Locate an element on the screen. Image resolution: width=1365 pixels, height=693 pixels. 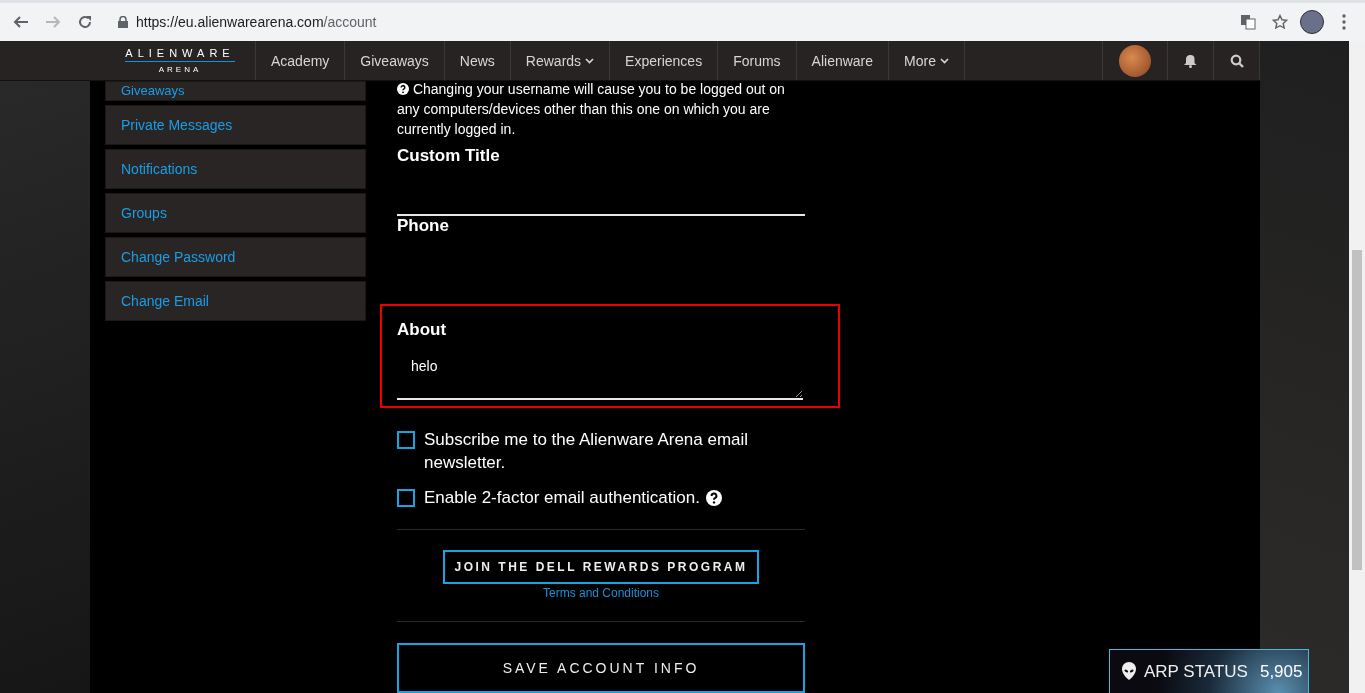
sidebar-link: Change Password is located at coordinates (235, 257).